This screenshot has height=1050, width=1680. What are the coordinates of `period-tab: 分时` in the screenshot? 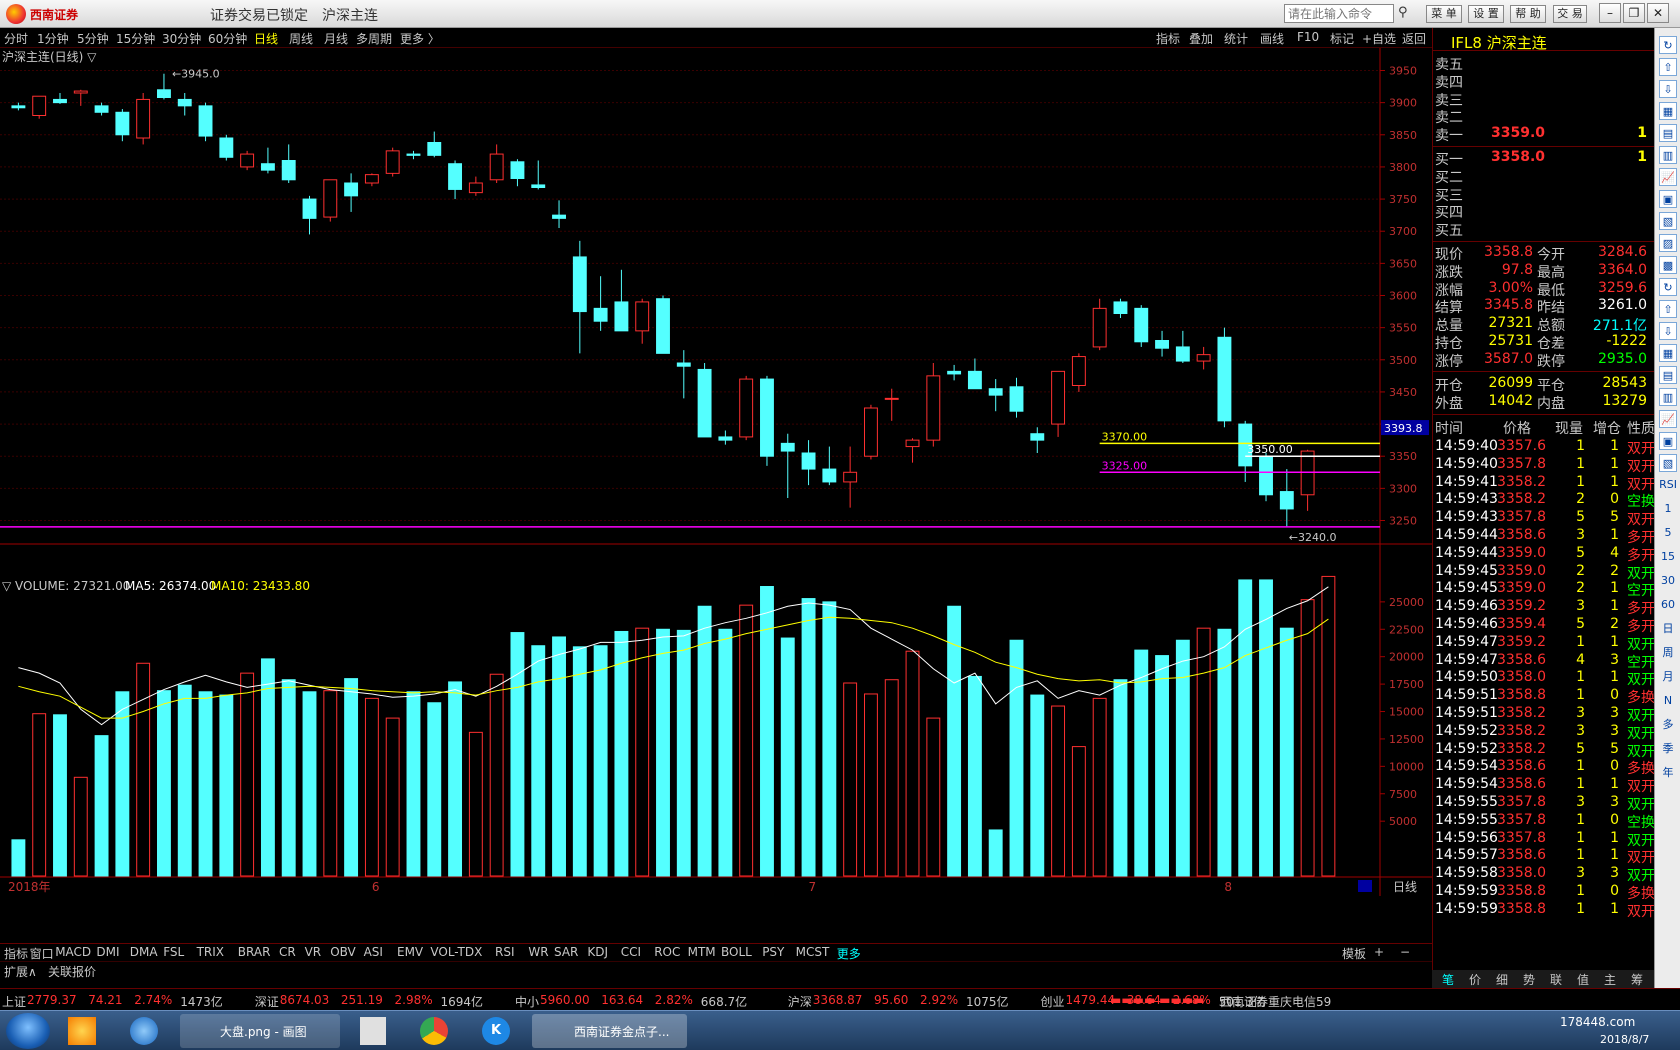 It's located at (16, 38).